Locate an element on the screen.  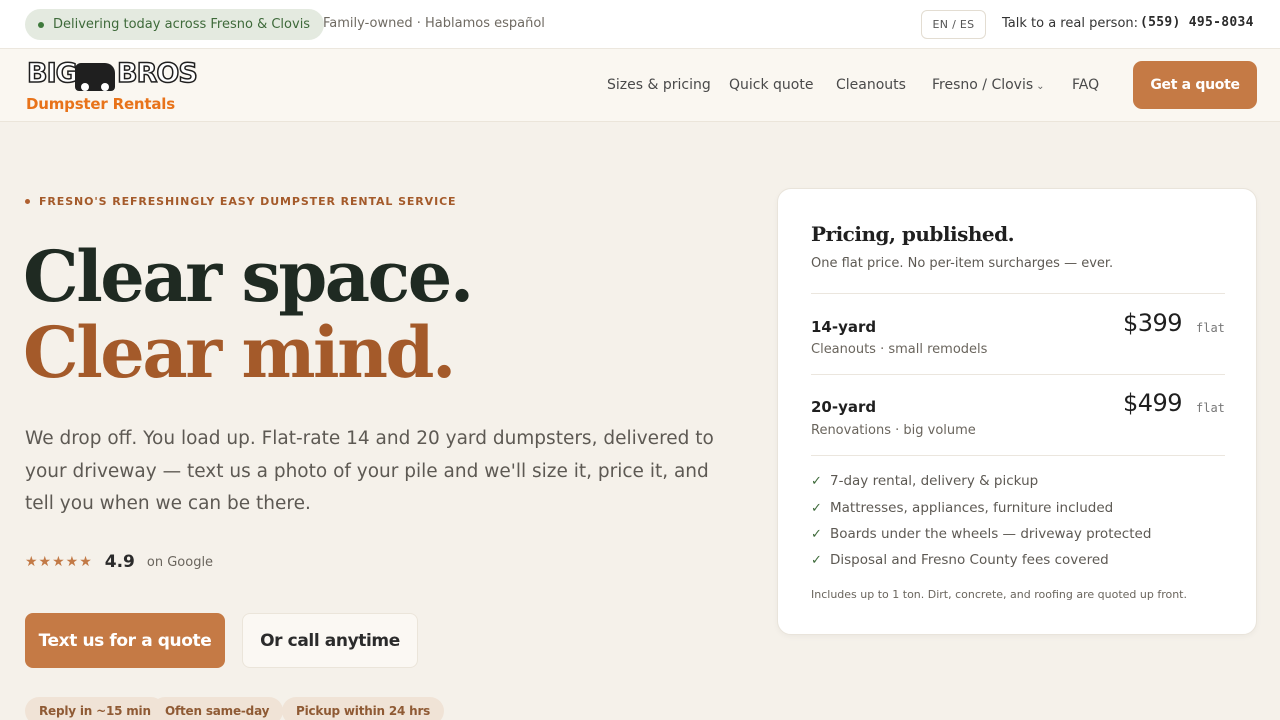
feature-item: ✓ Disposal and Fresno County fees covered is located at coordinates (960, 560).